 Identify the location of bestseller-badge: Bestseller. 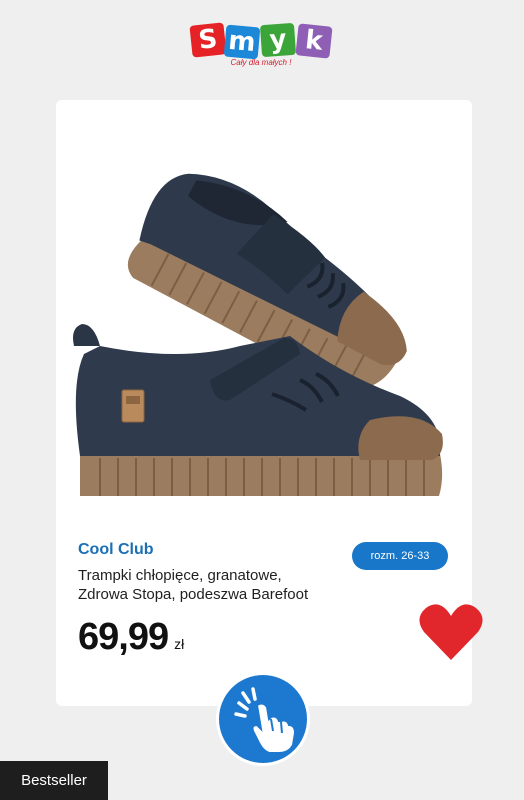
(54, 780).